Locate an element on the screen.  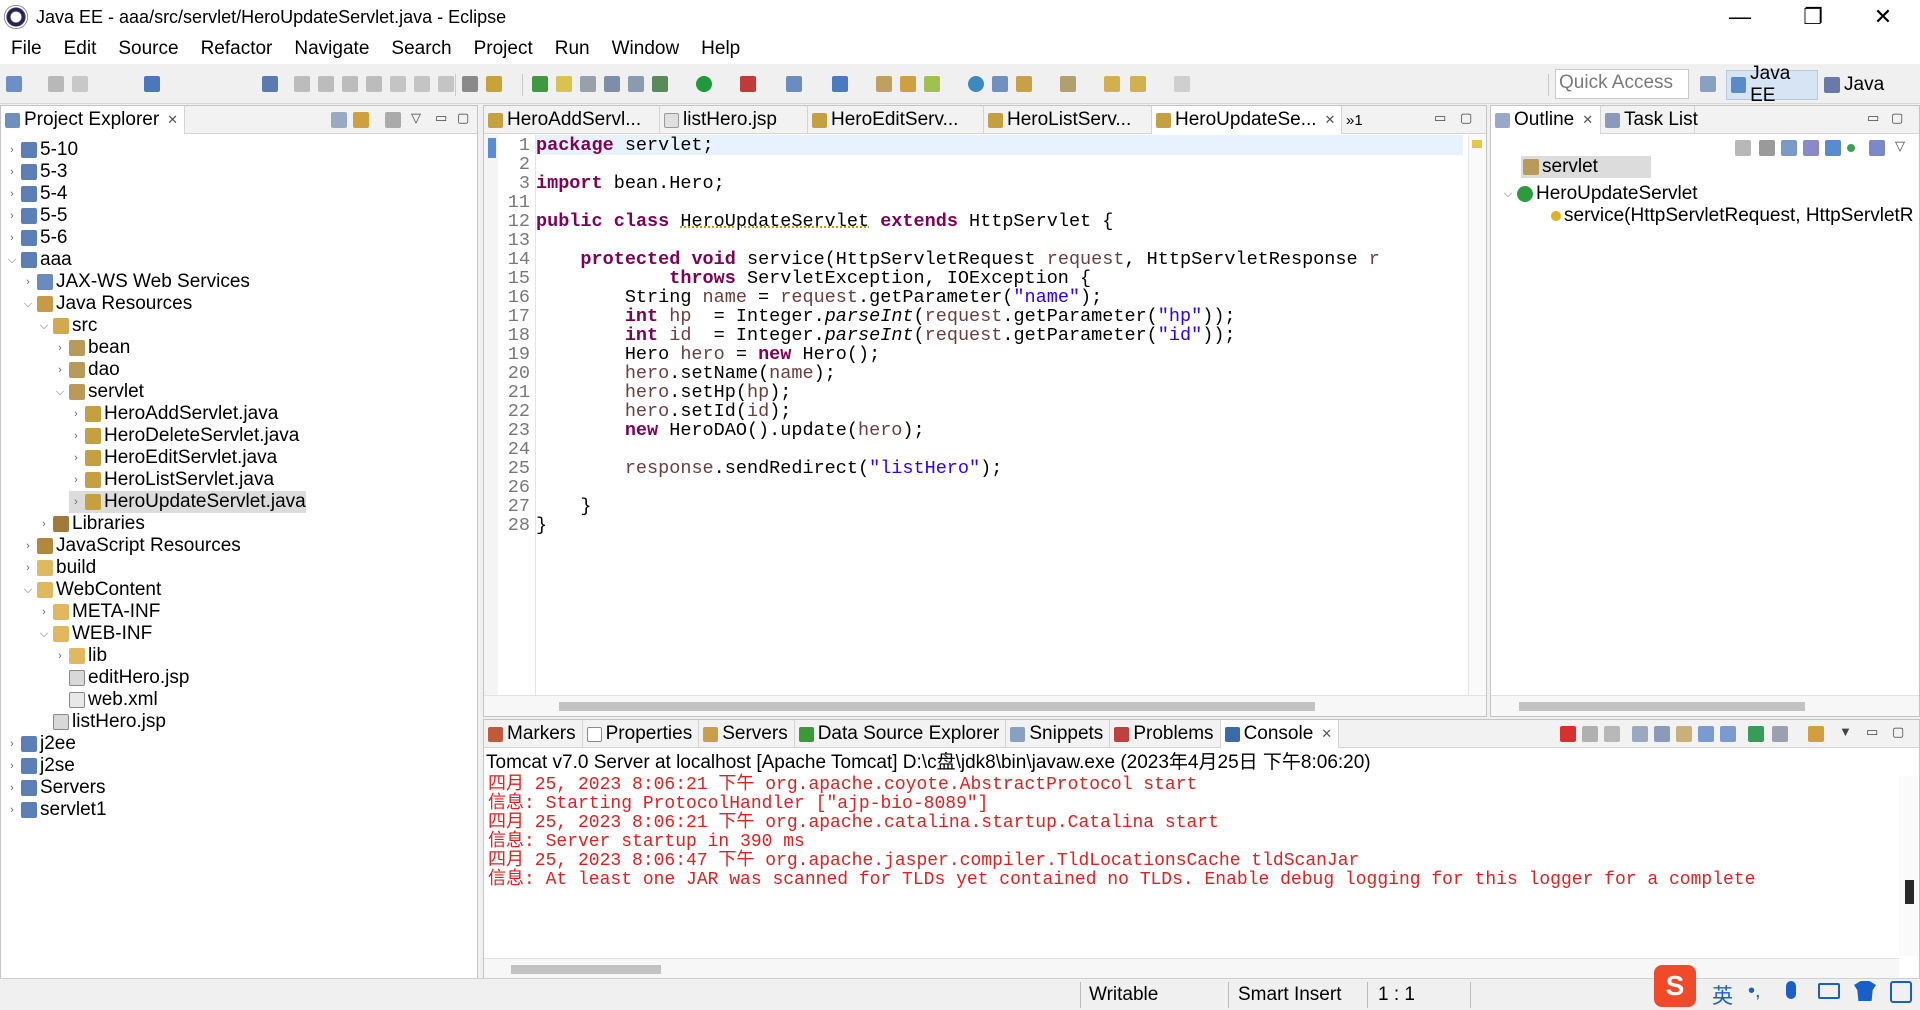
microphone-icon is located at coordinates (1791, 990).